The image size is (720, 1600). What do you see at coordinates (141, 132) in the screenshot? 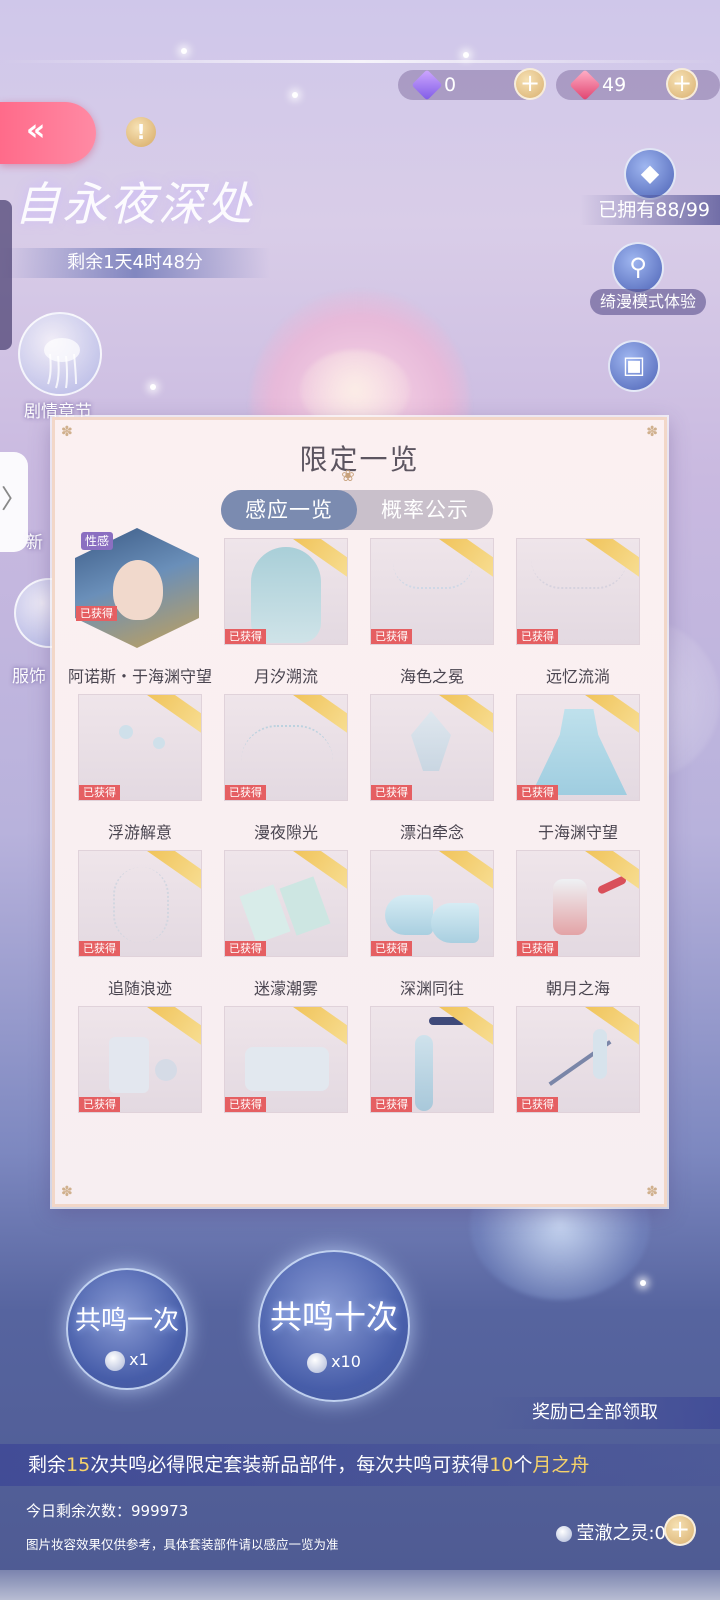
I see `info-button: !` at bounding box center [141, 132].